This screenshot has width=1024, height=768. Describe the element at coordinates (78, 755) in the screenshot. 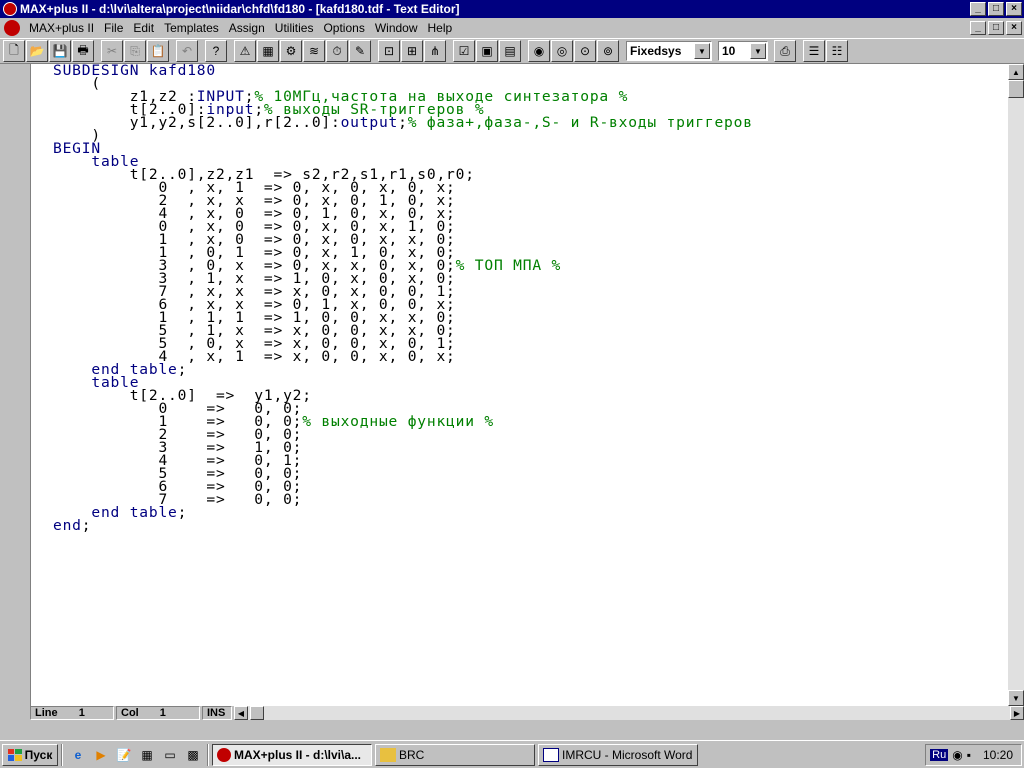

I see `internet-explorer-icon: e` at that location.